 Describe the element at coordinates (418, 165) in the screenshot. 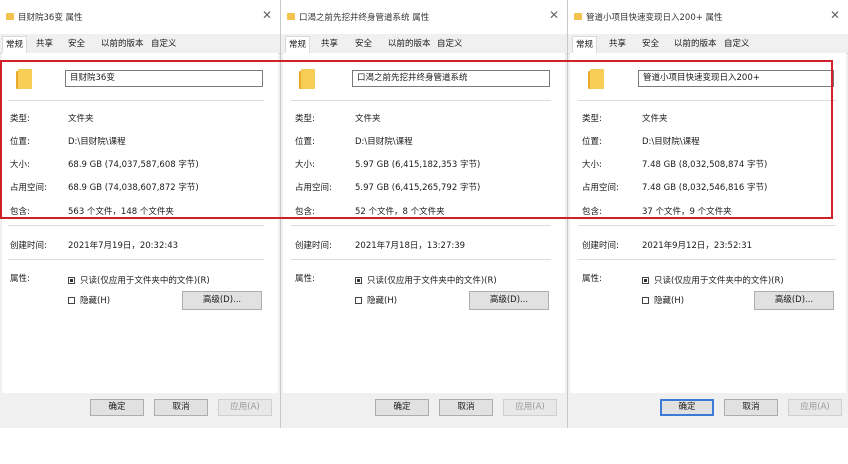

I see `size-value: 5.97 GB (6,415,182,353 字节)` at that location.